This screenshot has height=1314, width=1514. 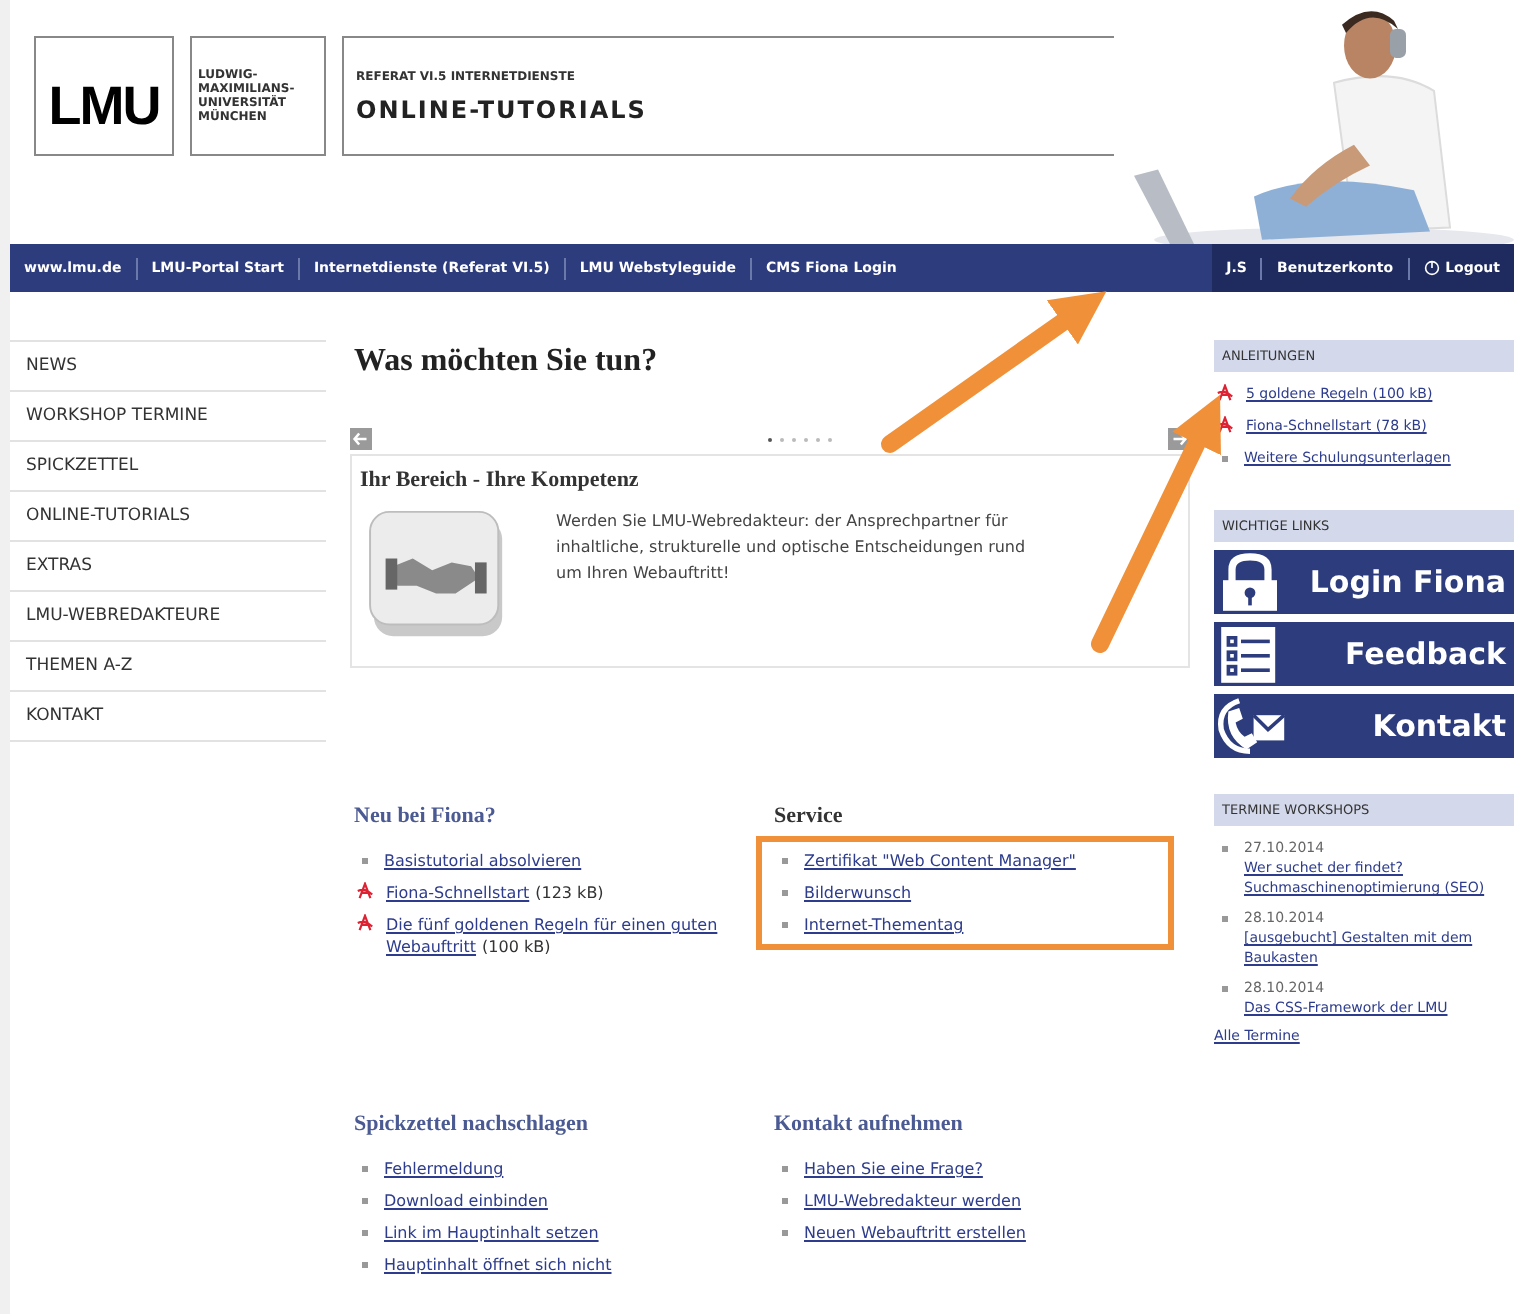 What do you see at coordinates (502, 109) in the screenshot?
I see `site-title: ONLINE-TUTORIALS` at bounding box center [502, 109].